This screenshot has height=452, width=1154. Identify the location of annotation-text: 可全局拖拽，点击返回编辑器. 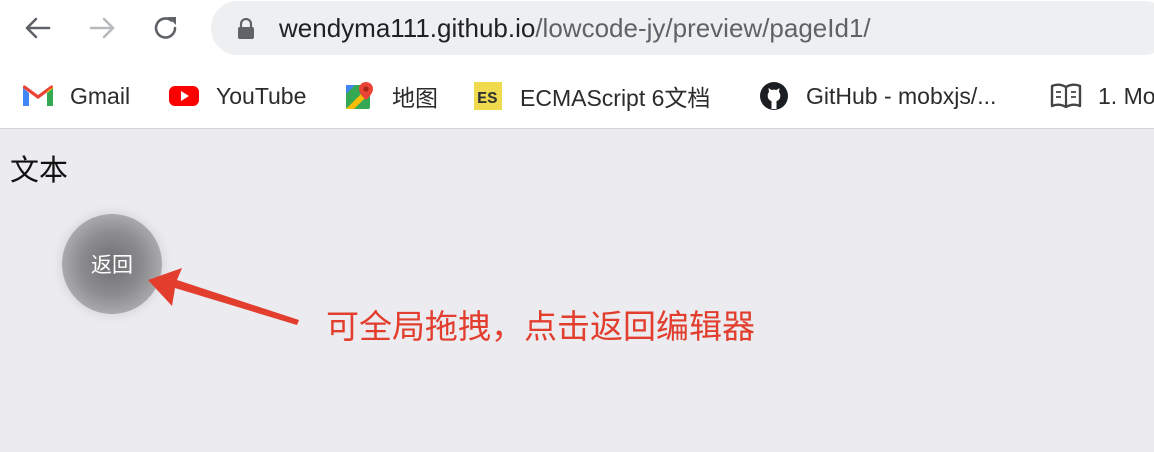
(540, 326).